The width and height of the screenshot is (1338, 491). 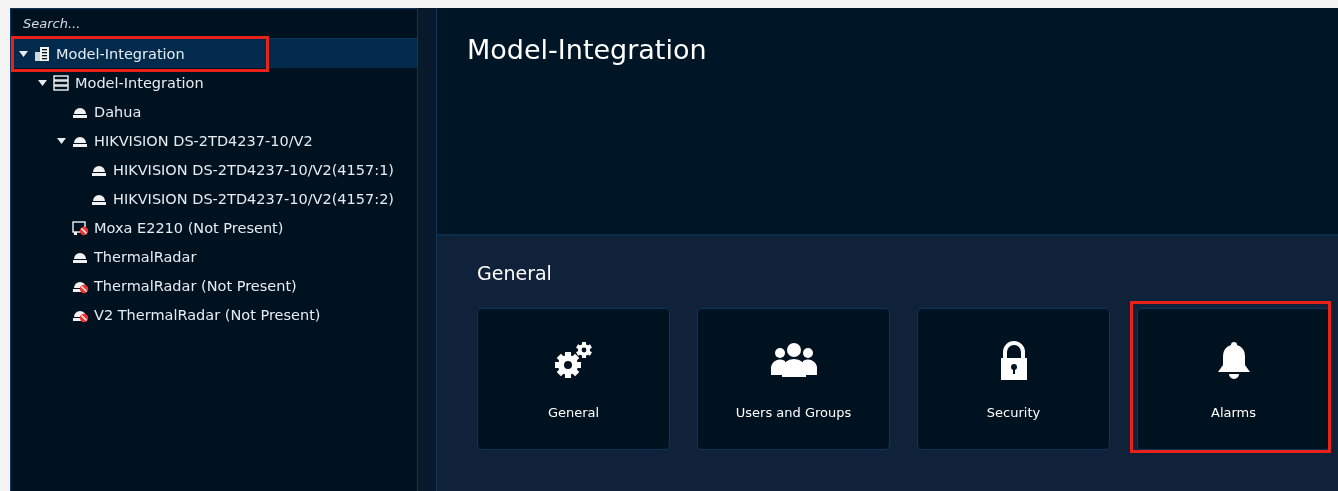 I want to click on device-blocked-icon, so click(x=80, y=227).